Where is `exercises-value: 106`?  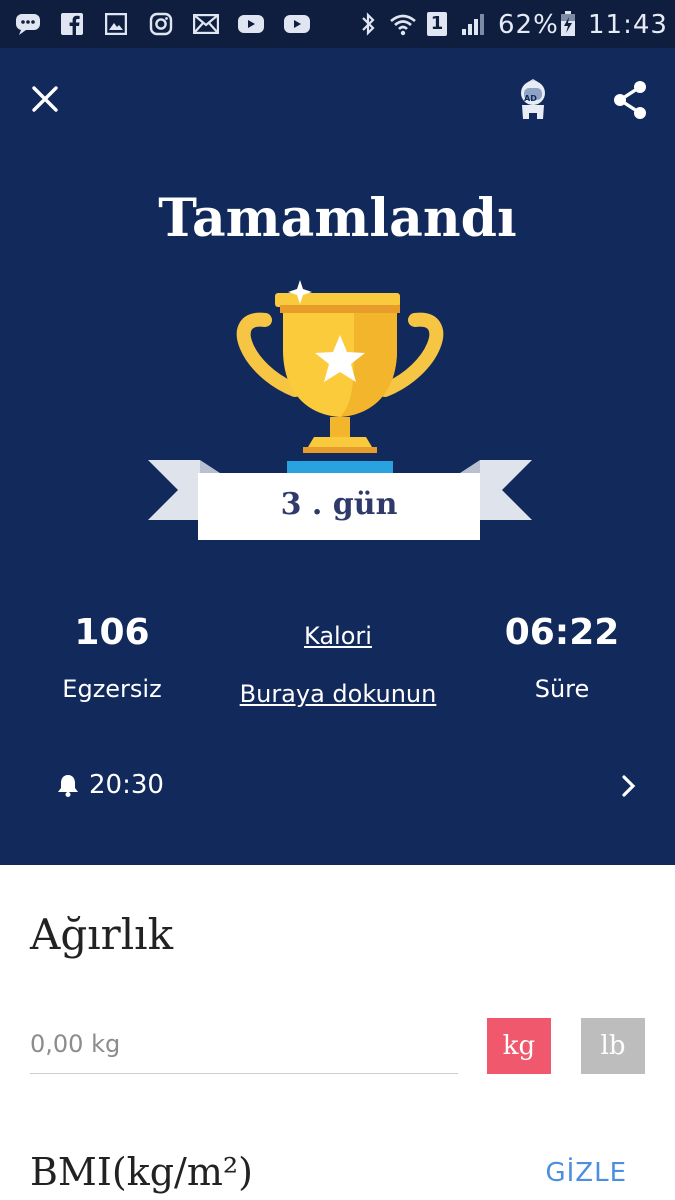 exercises-value: 106 is located at coordinates (112, 632).